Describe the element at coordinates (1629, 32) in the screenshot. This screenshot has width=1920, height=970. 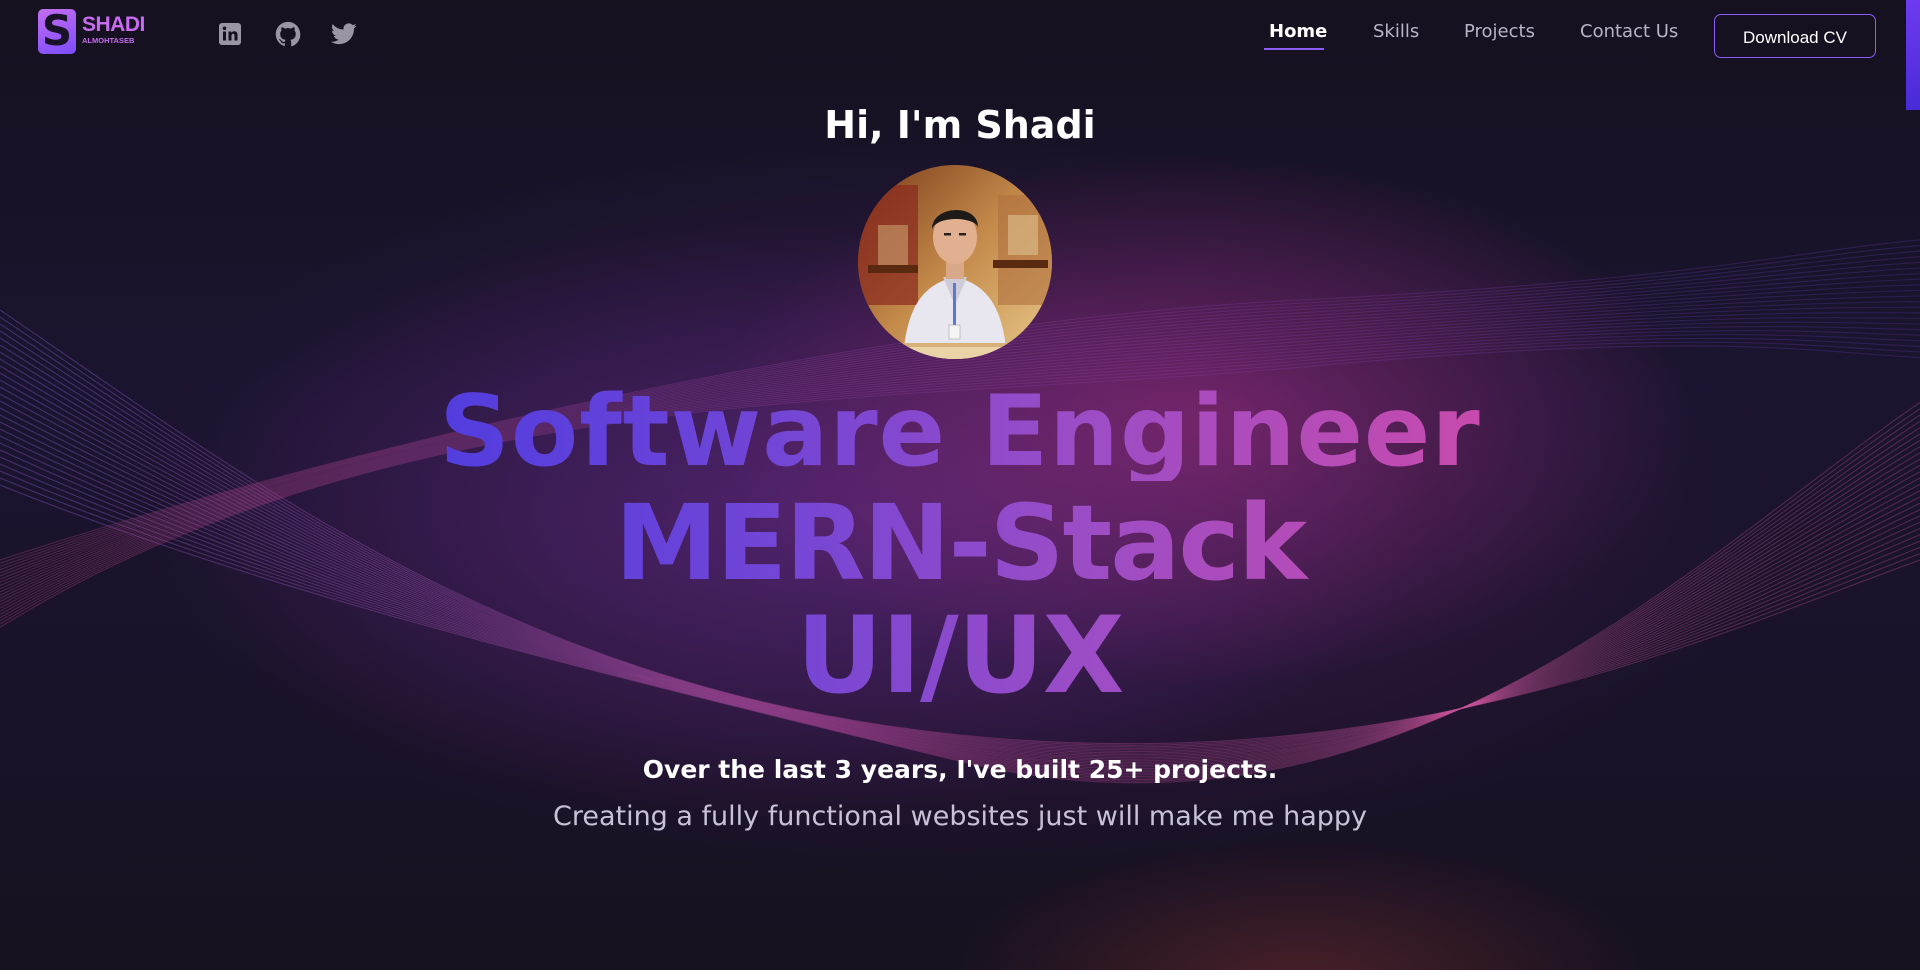
I see `nav-contact-us: Contact Us` at that location.